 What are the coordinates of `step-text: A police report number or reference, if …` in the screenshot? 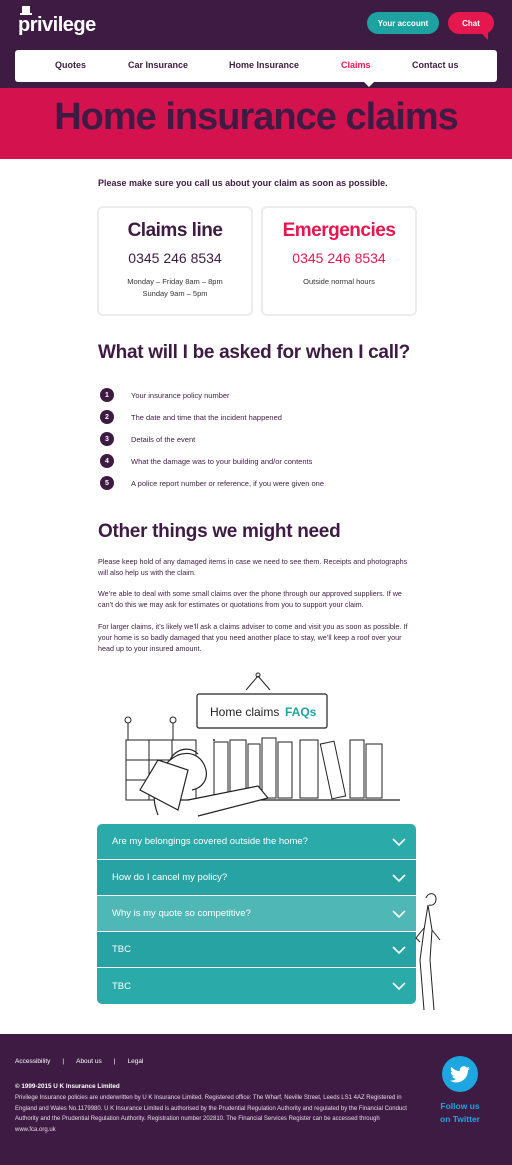 It's located at (228, 483).